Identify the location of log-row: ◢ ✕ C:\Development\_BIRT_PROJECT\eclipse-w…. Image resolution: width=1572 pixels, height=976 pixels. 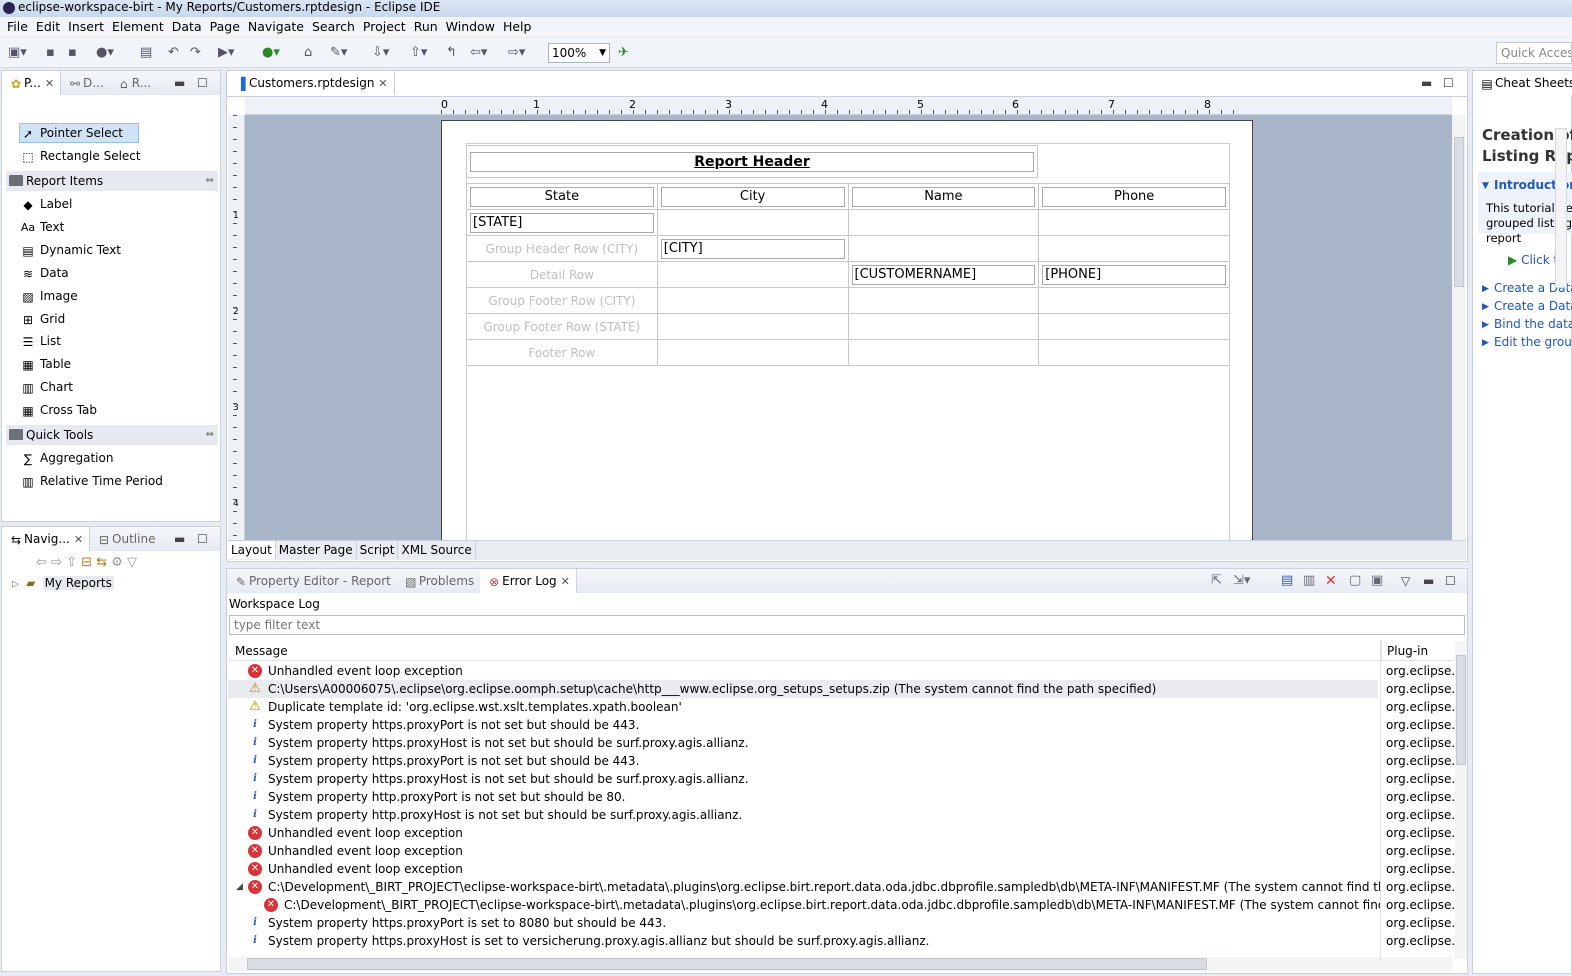
(843, 887).